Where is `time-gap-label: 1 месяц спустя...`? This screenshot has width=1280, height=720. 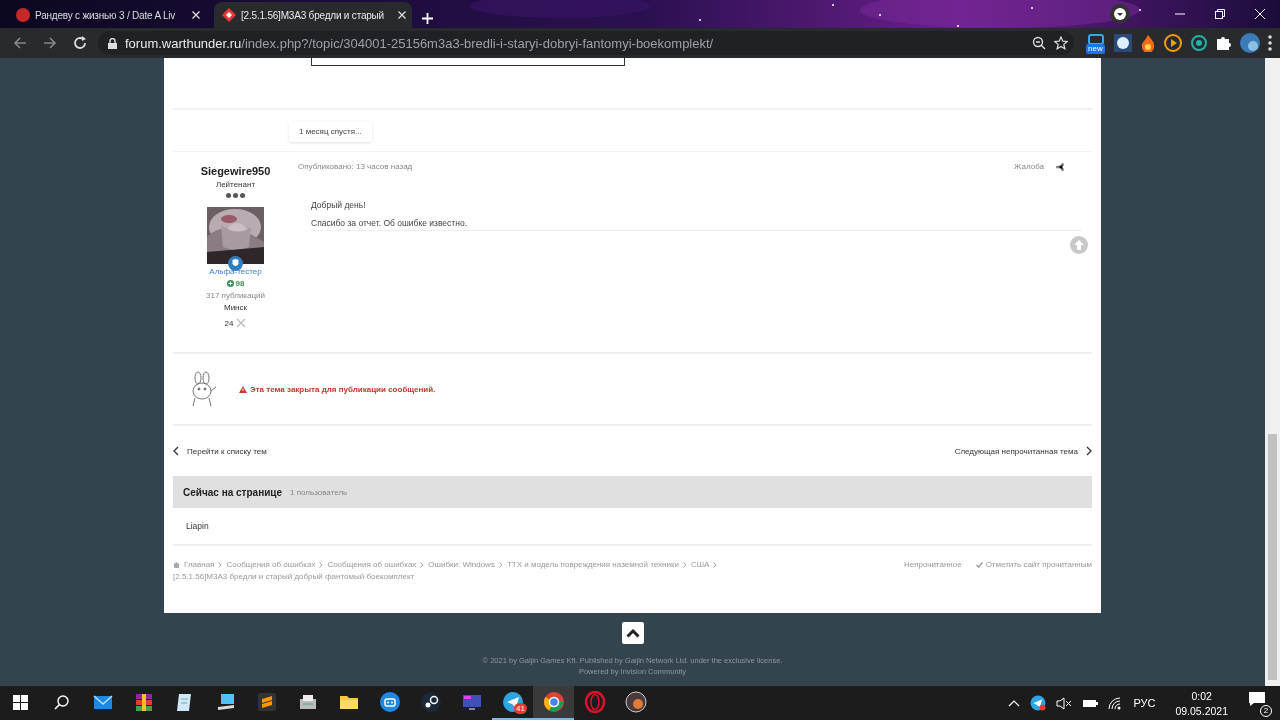
time-gap-label: 1 месяц спустя... is located at coordinates (330, 131).